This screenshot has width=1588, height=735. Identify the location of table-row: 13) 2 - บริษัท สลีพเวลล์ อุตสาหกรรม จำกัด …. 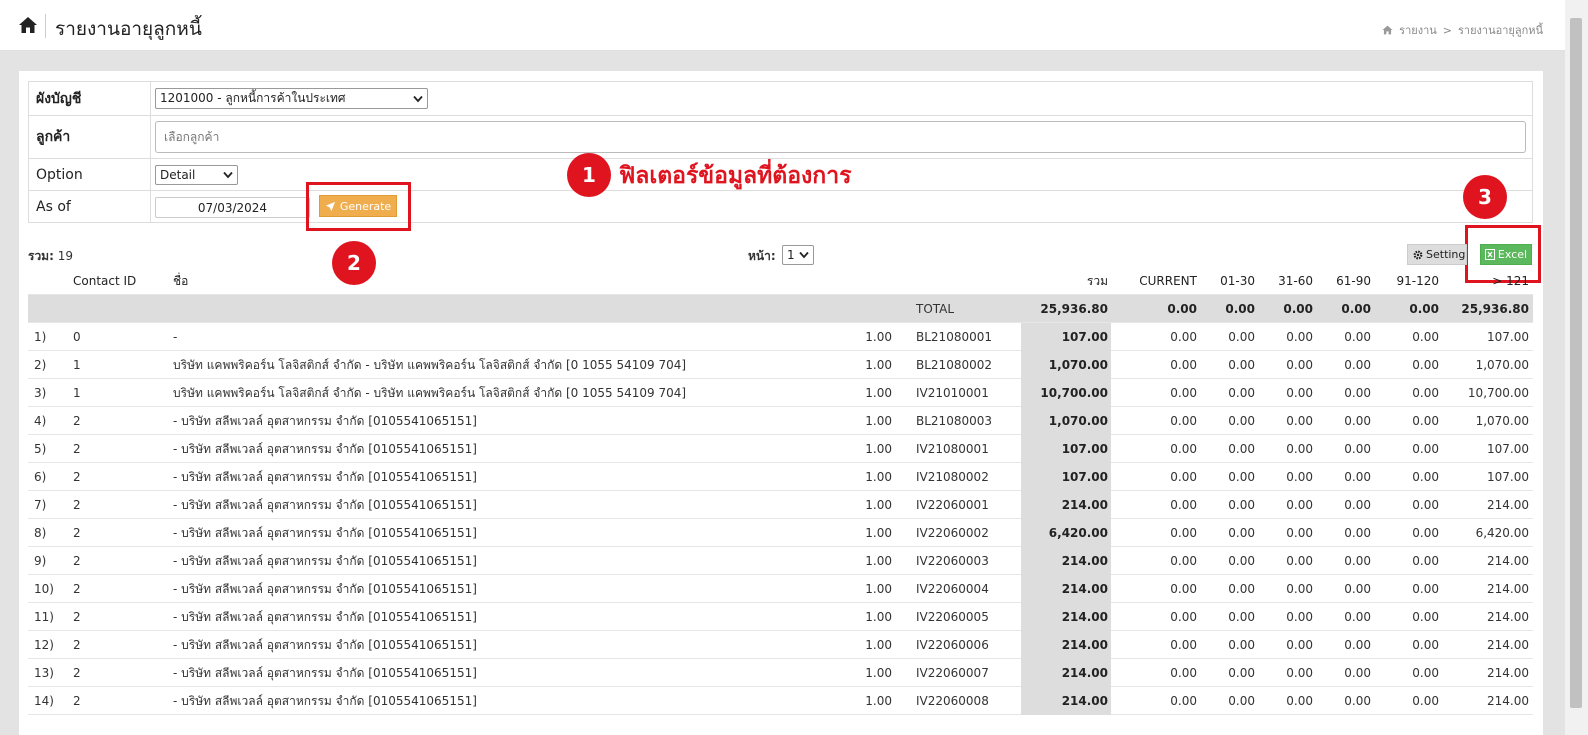
(780, 673).